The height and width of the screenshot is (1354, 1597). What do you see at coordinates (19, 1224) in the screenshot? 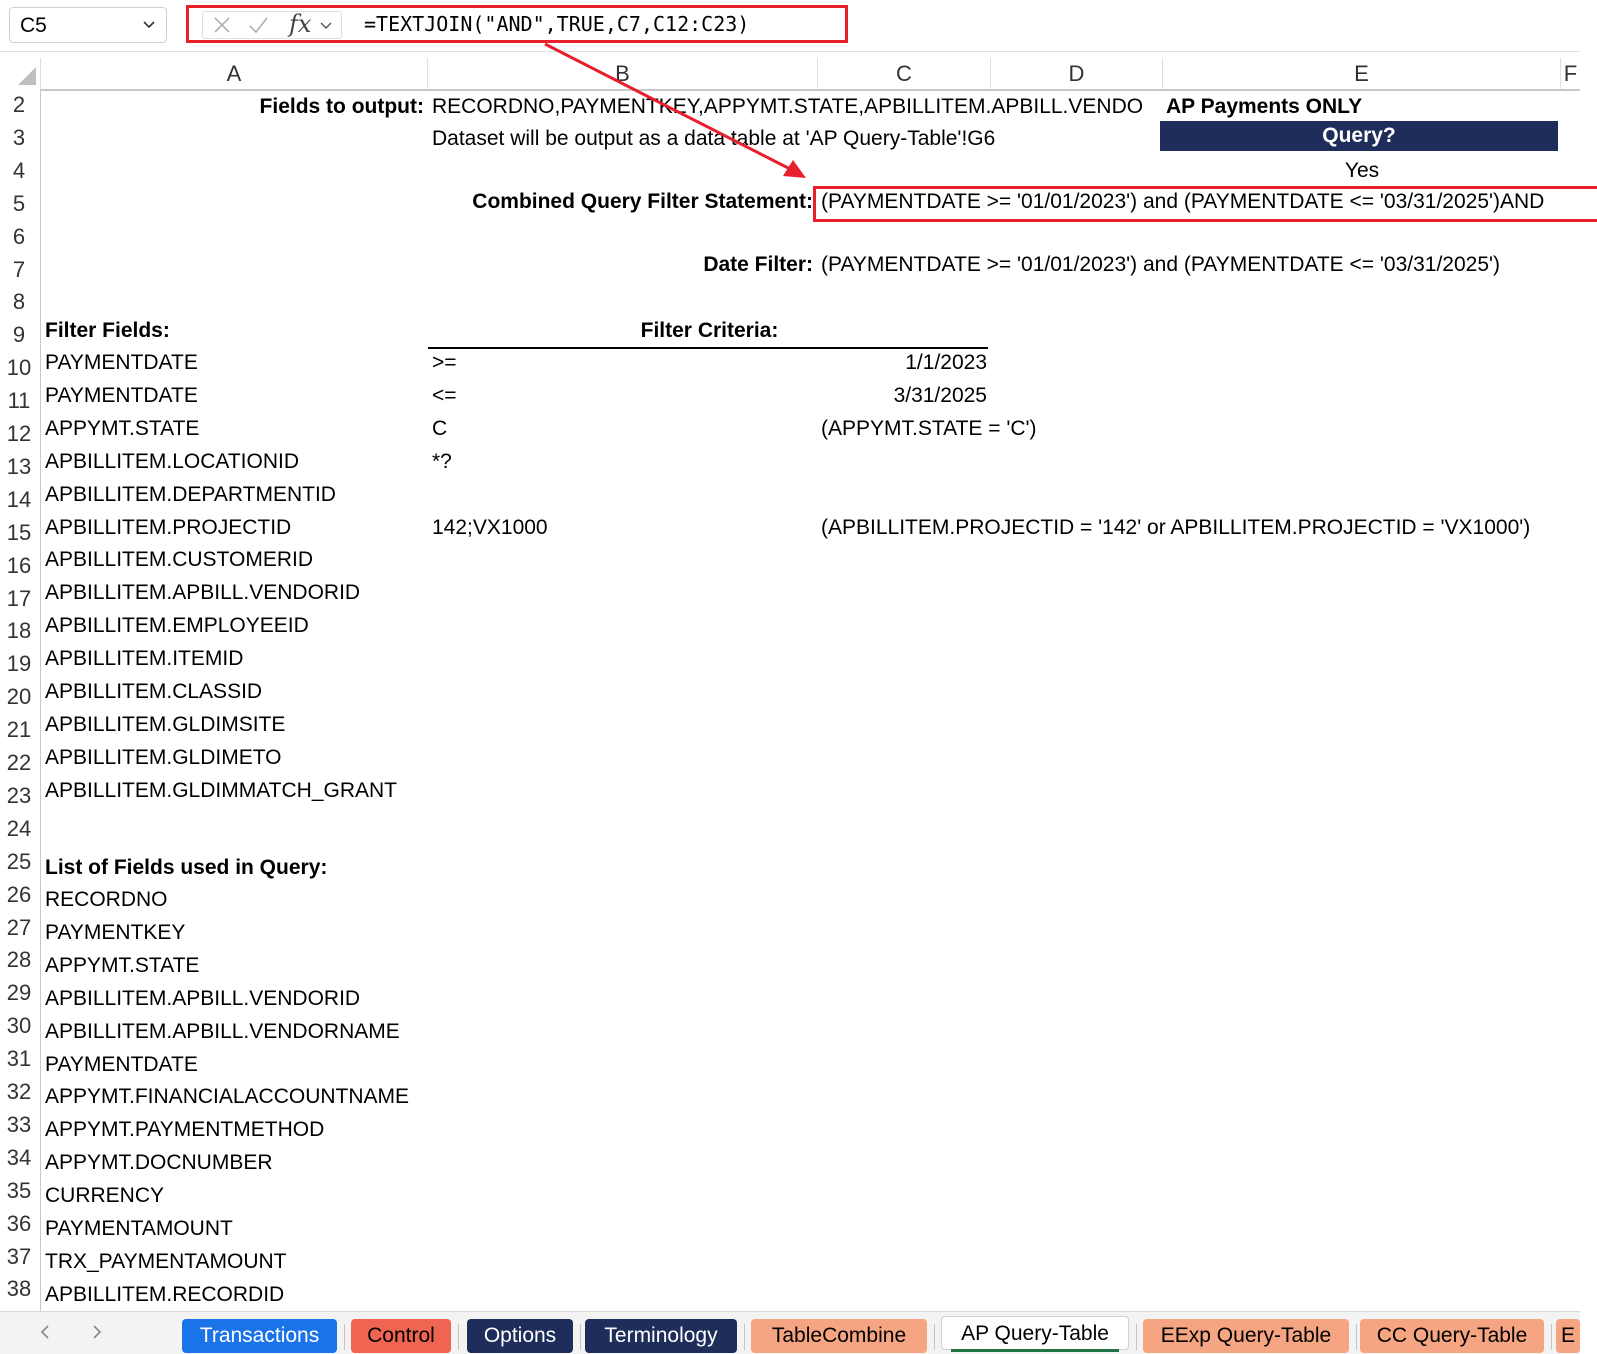
I see `row-header-36: 36` at bounding box center [19, 1224].